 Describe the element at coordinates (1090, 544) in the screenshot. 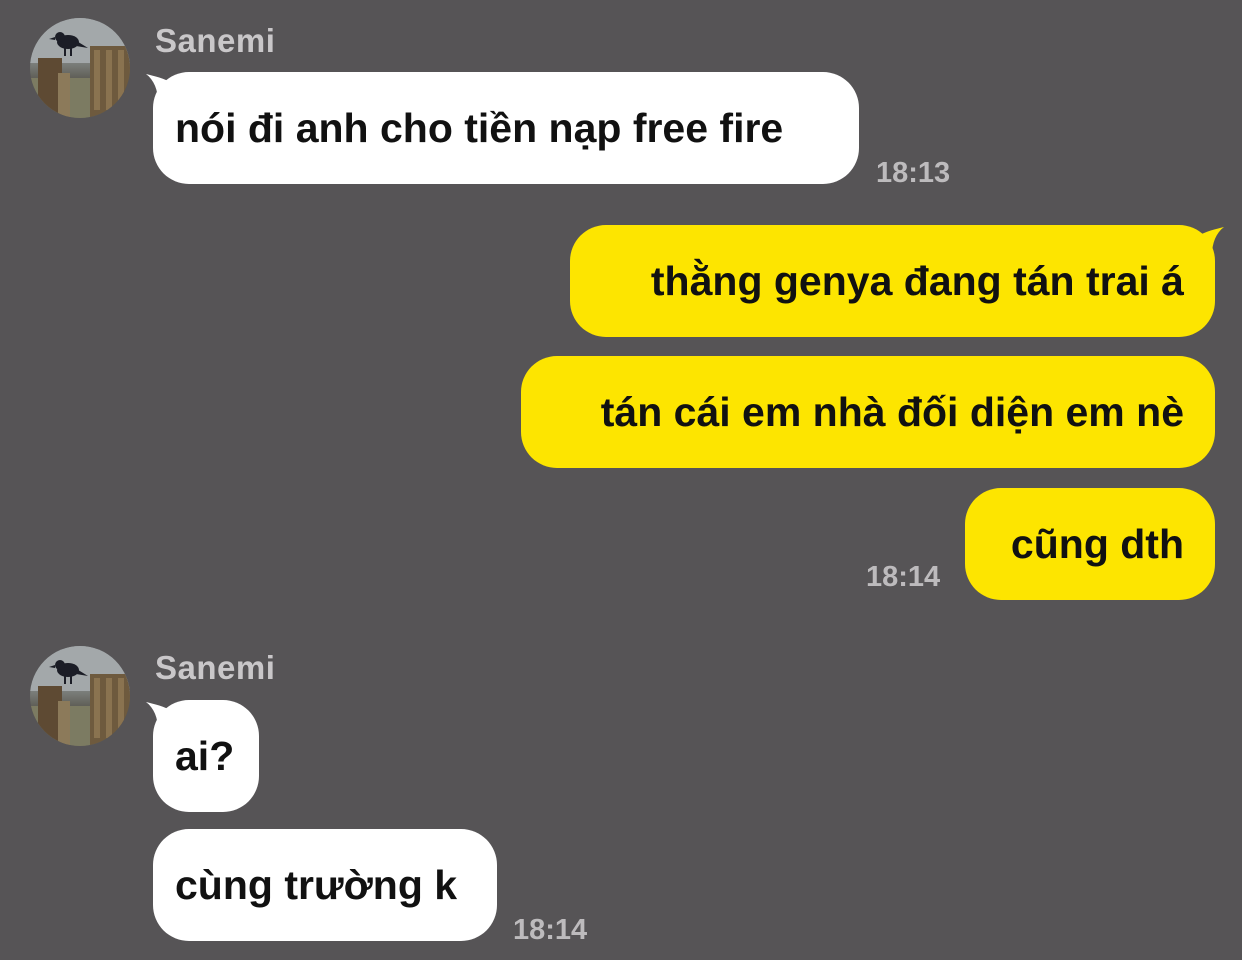

I see `outgoing-message: cũng dth` at that location.